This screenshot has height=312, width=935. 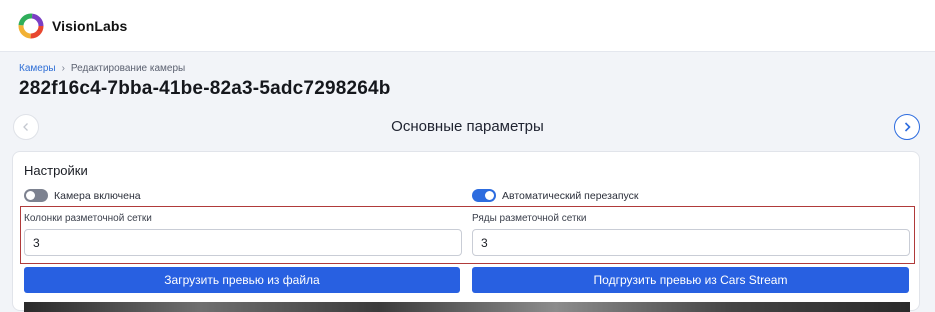 What do you see at coordinates (467, 126) in the screenshot?
I see `section-title: Основные параметры` at bounding box center [467, 126].